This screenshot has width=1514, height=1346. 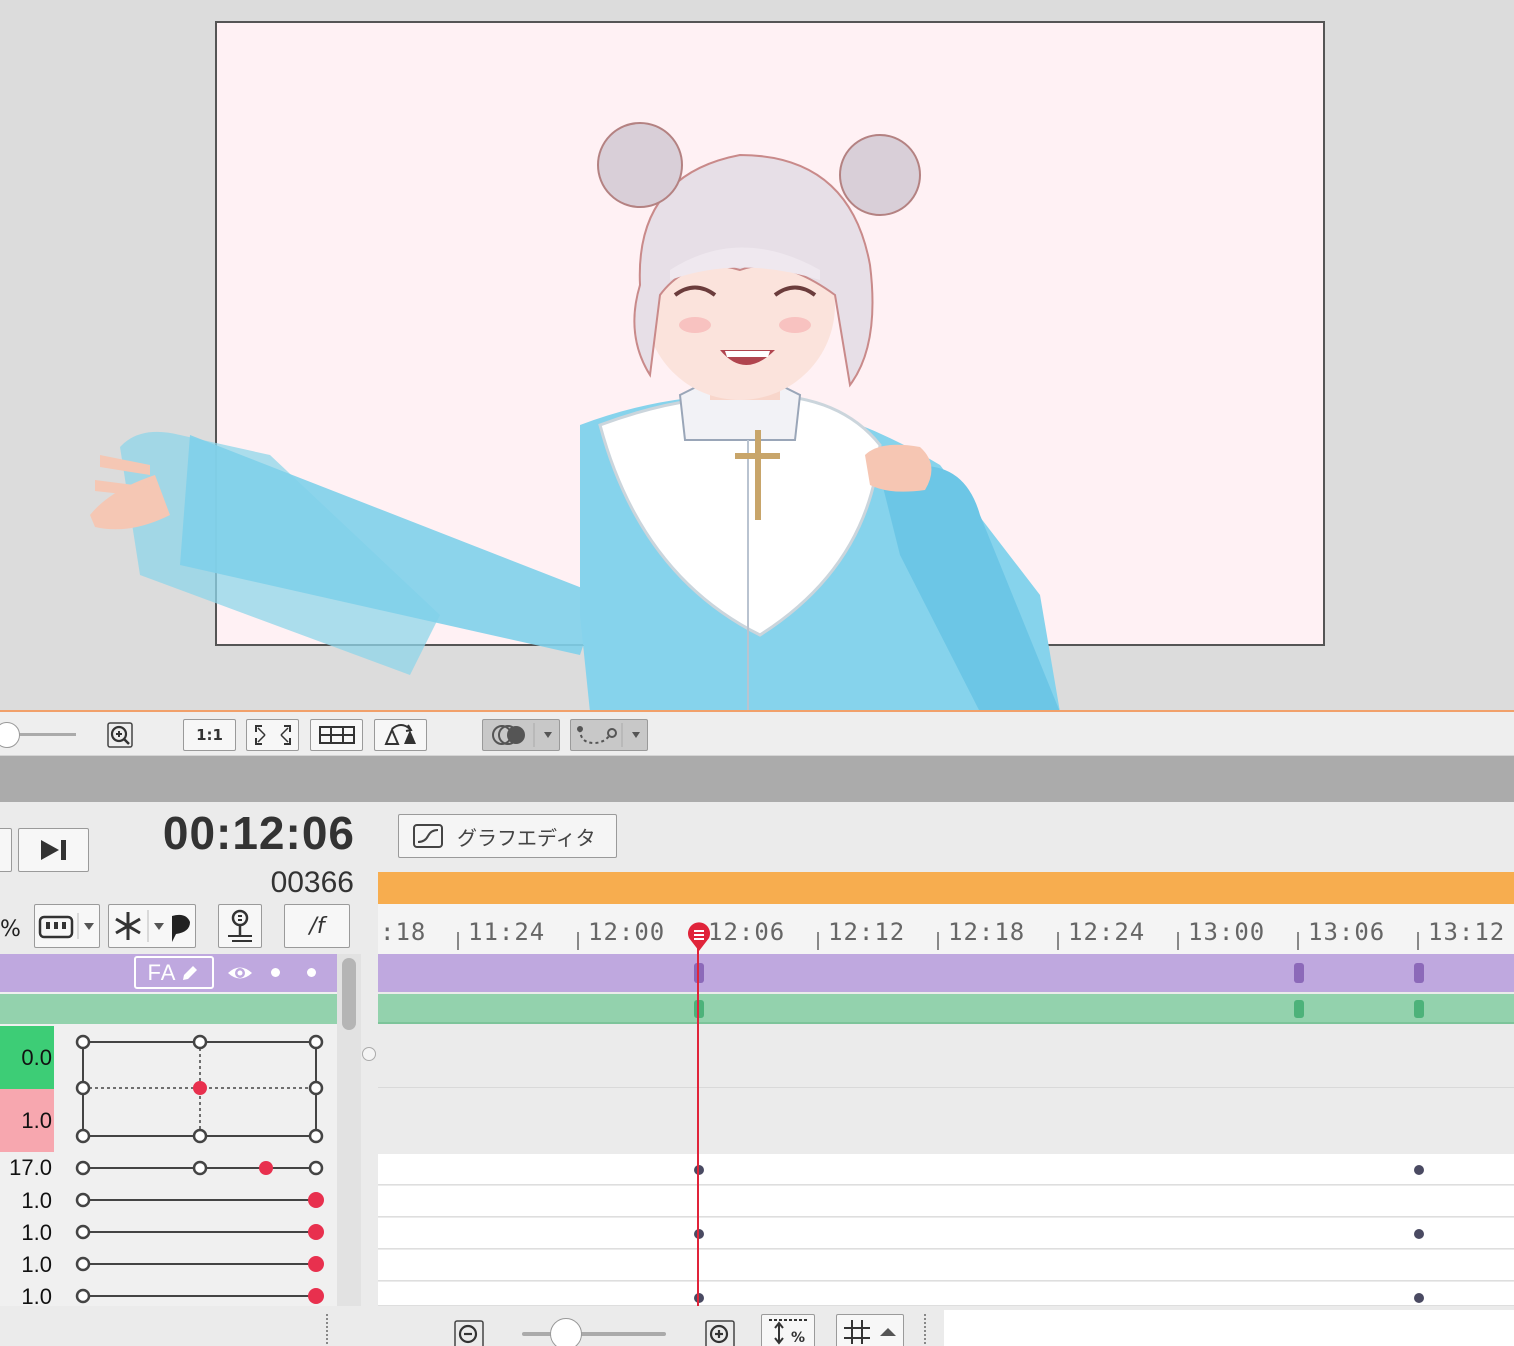 What do you see at coordinates (867, 932) in the screenshot?
I see `ruler-tick-label: 12:12` at bounding box center [867, 932].